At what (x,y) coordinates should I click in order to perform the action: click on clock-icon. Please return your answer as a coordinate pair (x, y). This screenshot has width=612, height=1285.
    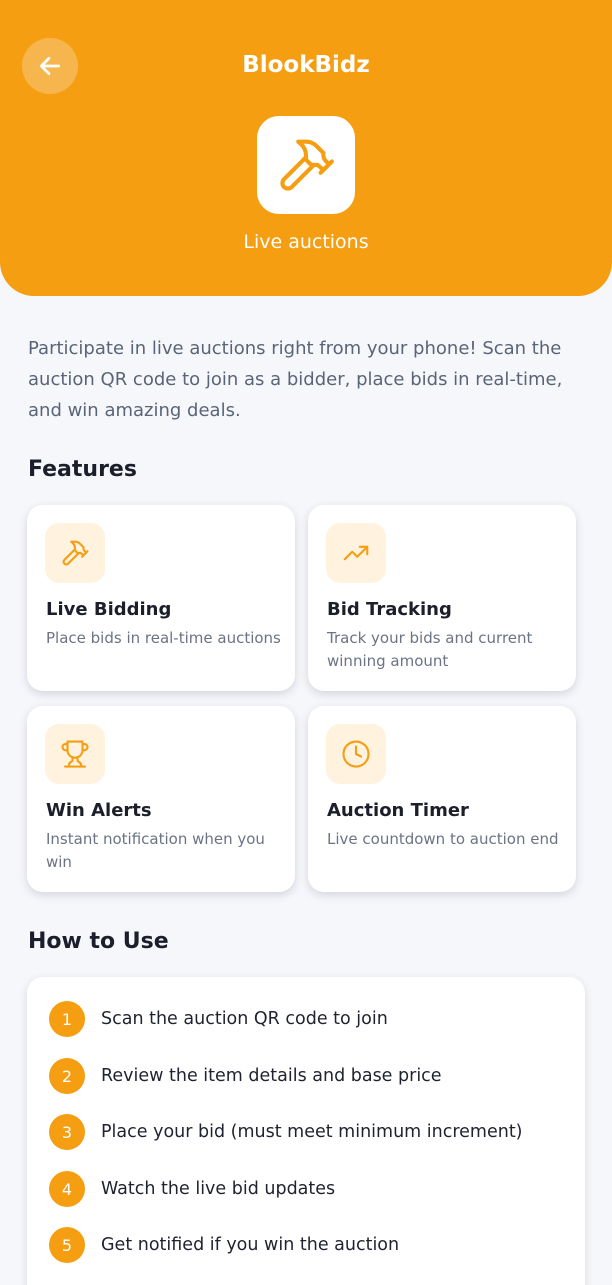
    Looking at the image, I should click on (356, 754).